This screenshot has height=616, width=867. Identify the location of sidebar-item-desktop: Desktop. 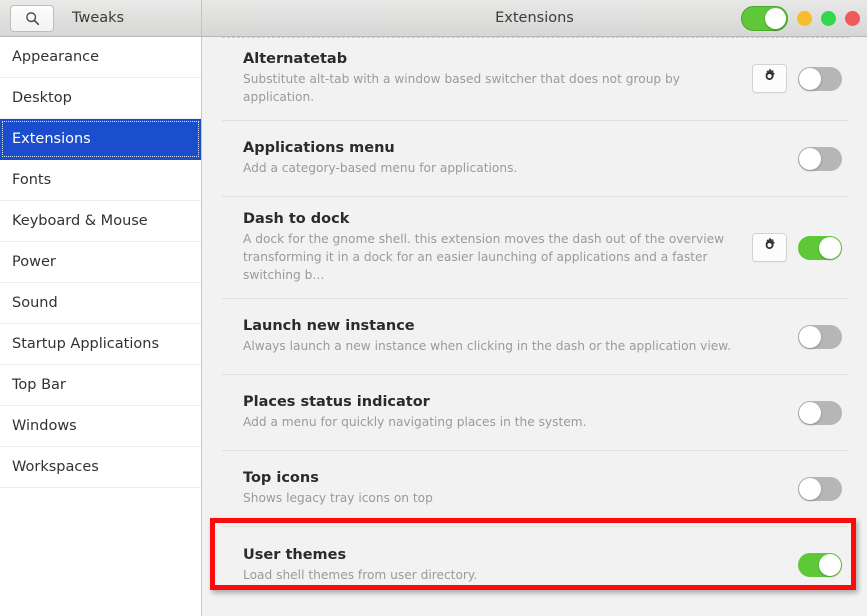
(100, 98).